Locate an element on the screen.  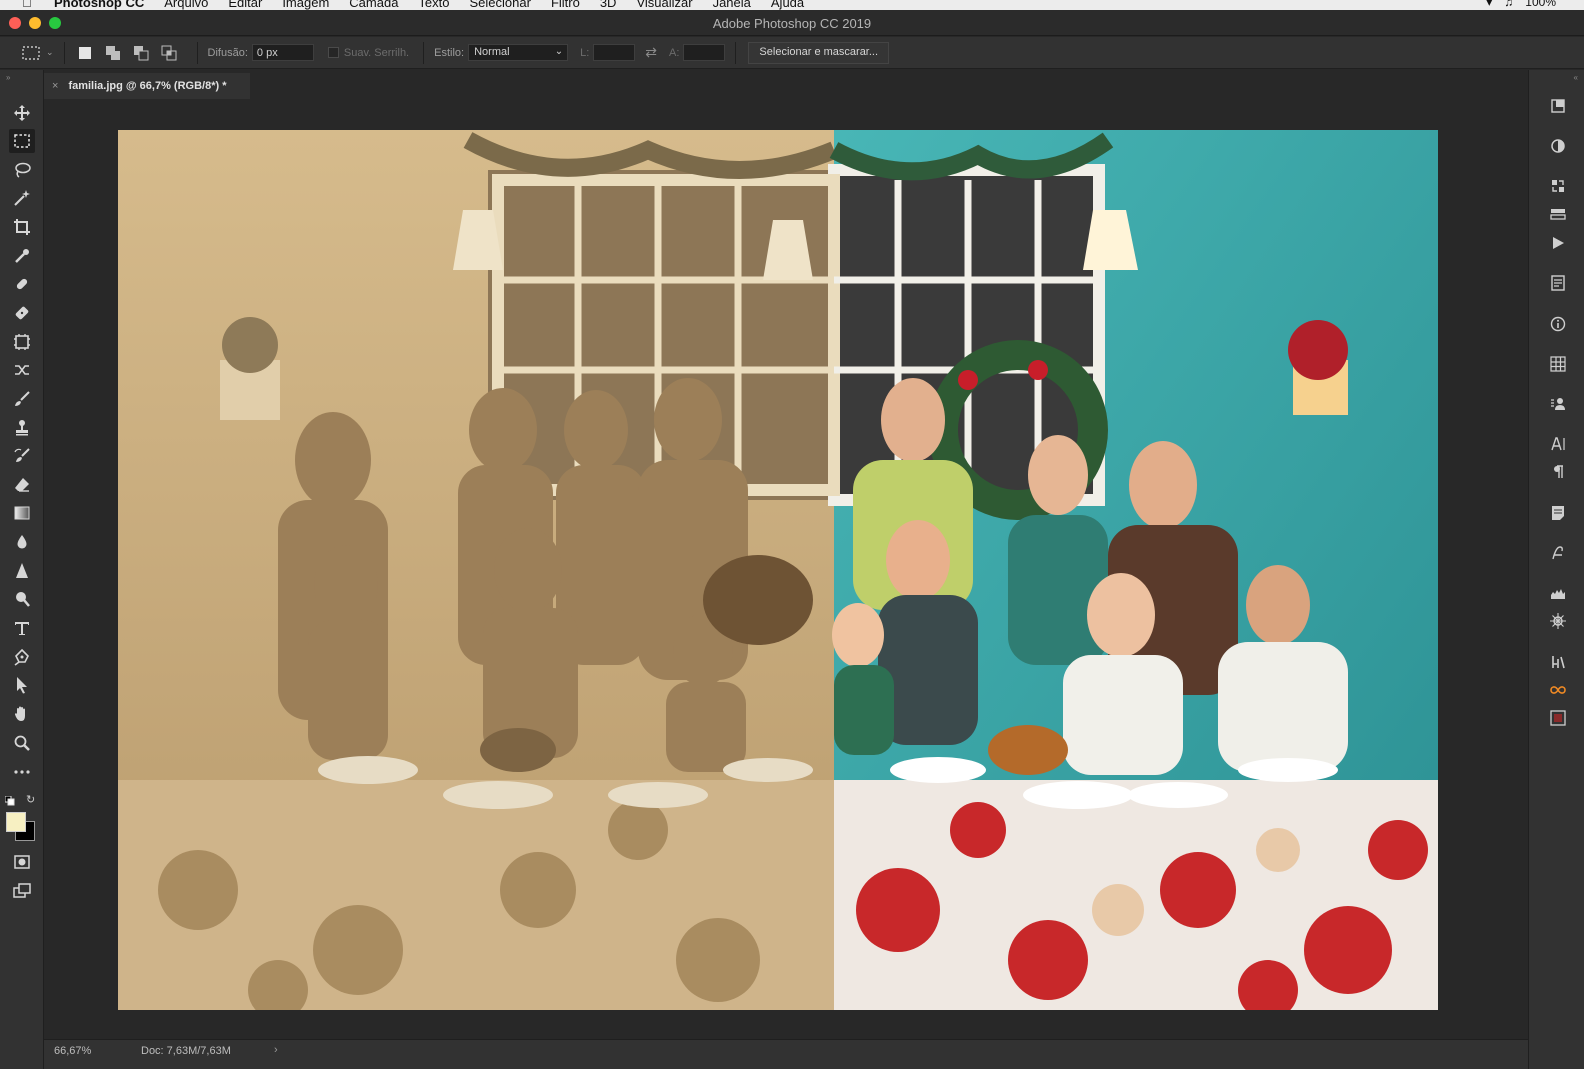
history-brush-icon is located at coordinates (22, 455).